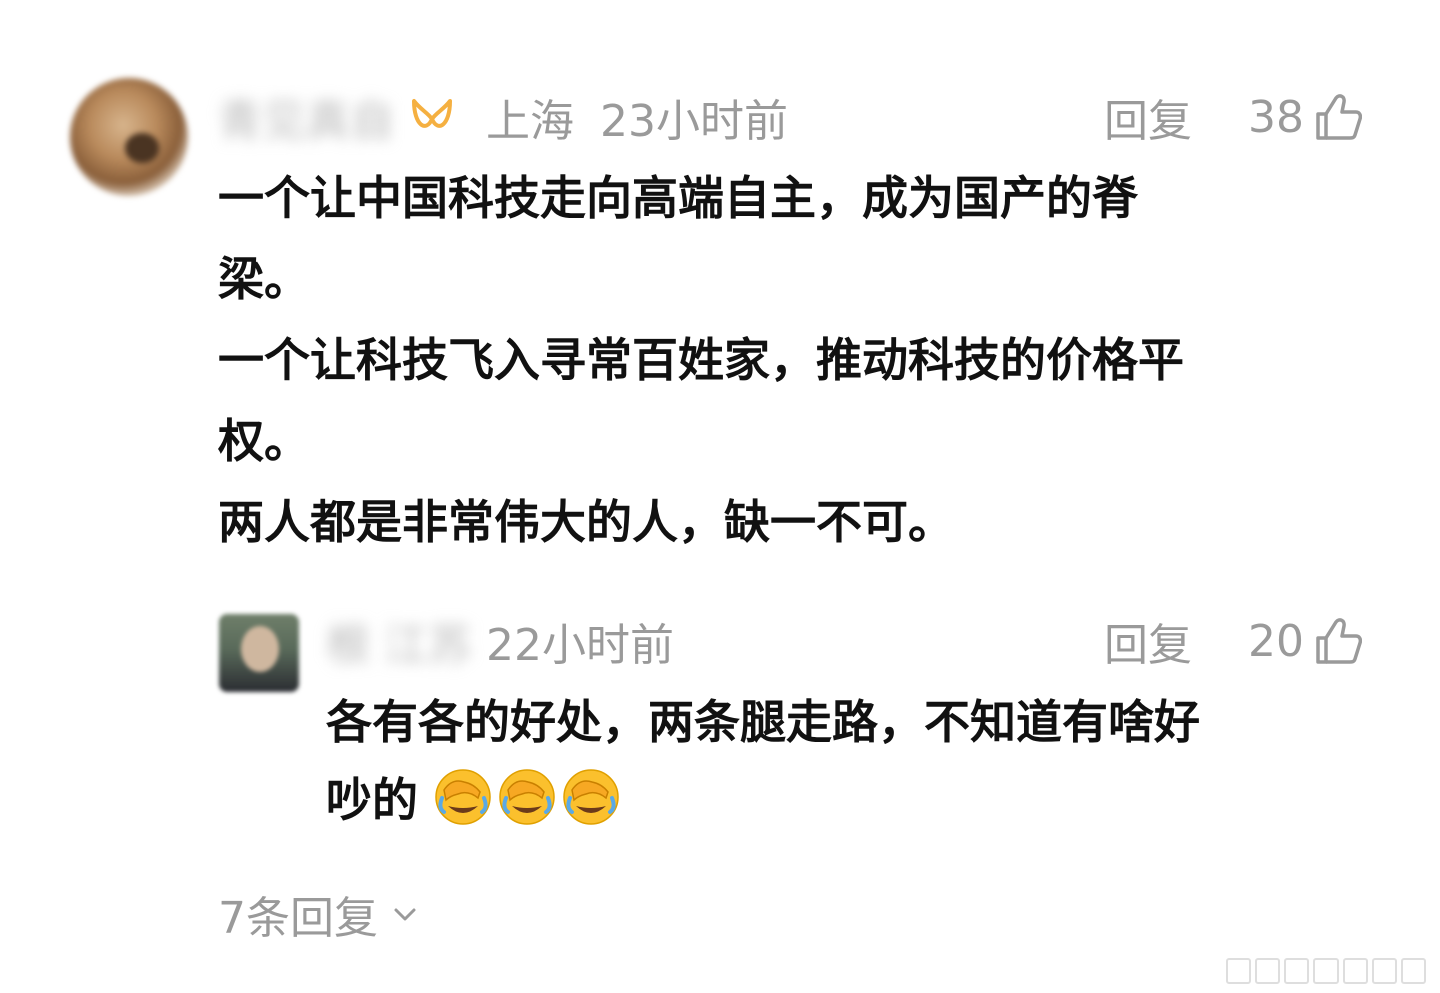  Describe the element at coordinates (678, 198) in the screenshot. I see `comment-line: 一个让中国科技走向高端自主，成为国产的脊` at that location.